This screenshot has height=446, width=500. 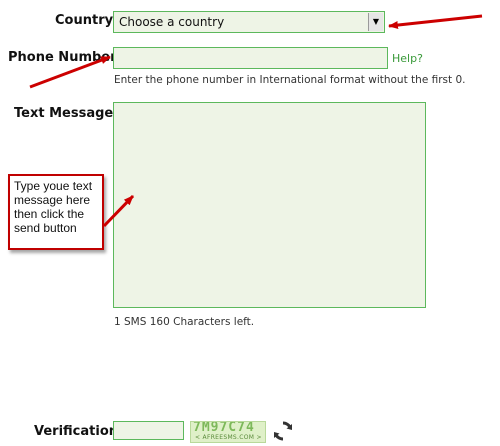 I want to click on phone-number-label: Phone Number, so click(x=62, y=57).